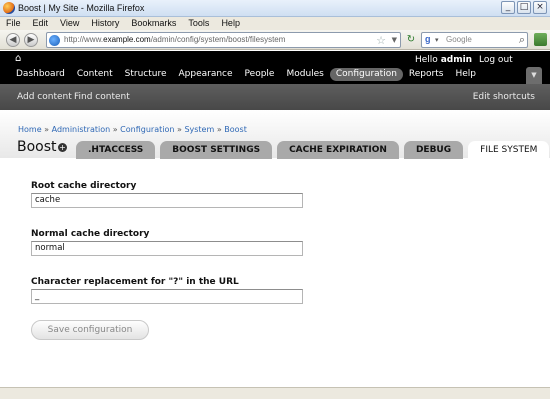 The width and height of the screenshot is (550, 399). I want to click on addon-icon, so click(540, 39).